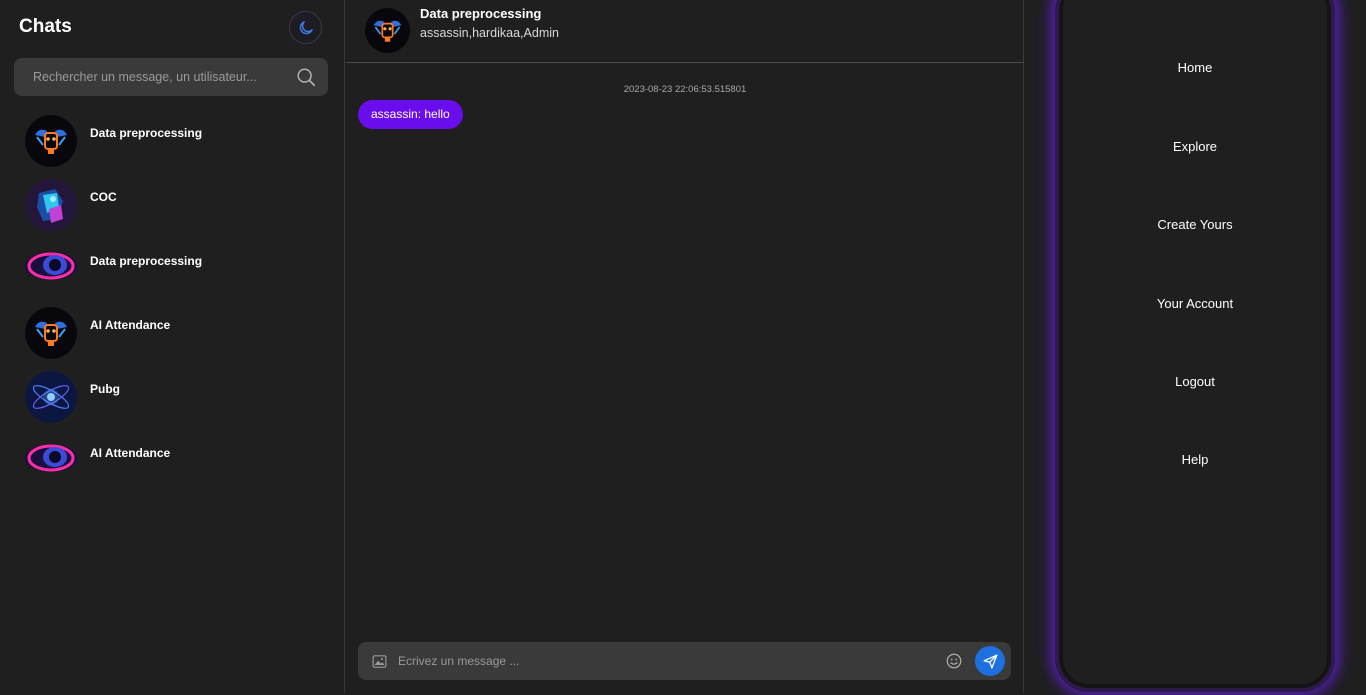 Image resolution: width=1366 pixels, height=695 pixels. What do you see at coordinates (105, 389) in the screenshot?
I see `chat-name: Pubg` at bounding box center [105, 389].